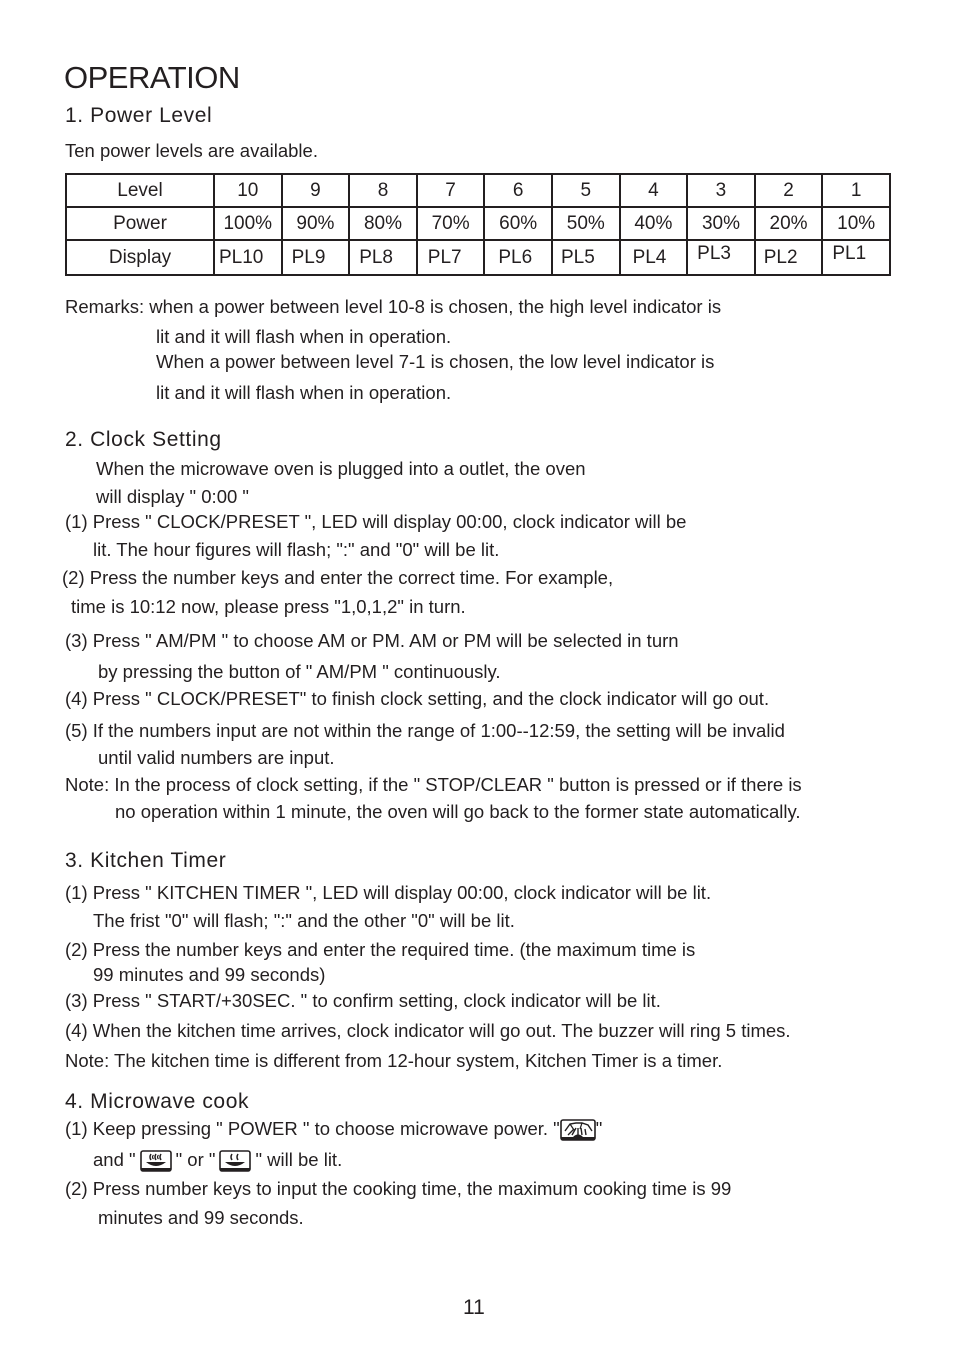 The width and height of the screenshot is (954, 1355). I want to click on section-heading-clock-setting: 2. Clock Setting, so click(143, 439).